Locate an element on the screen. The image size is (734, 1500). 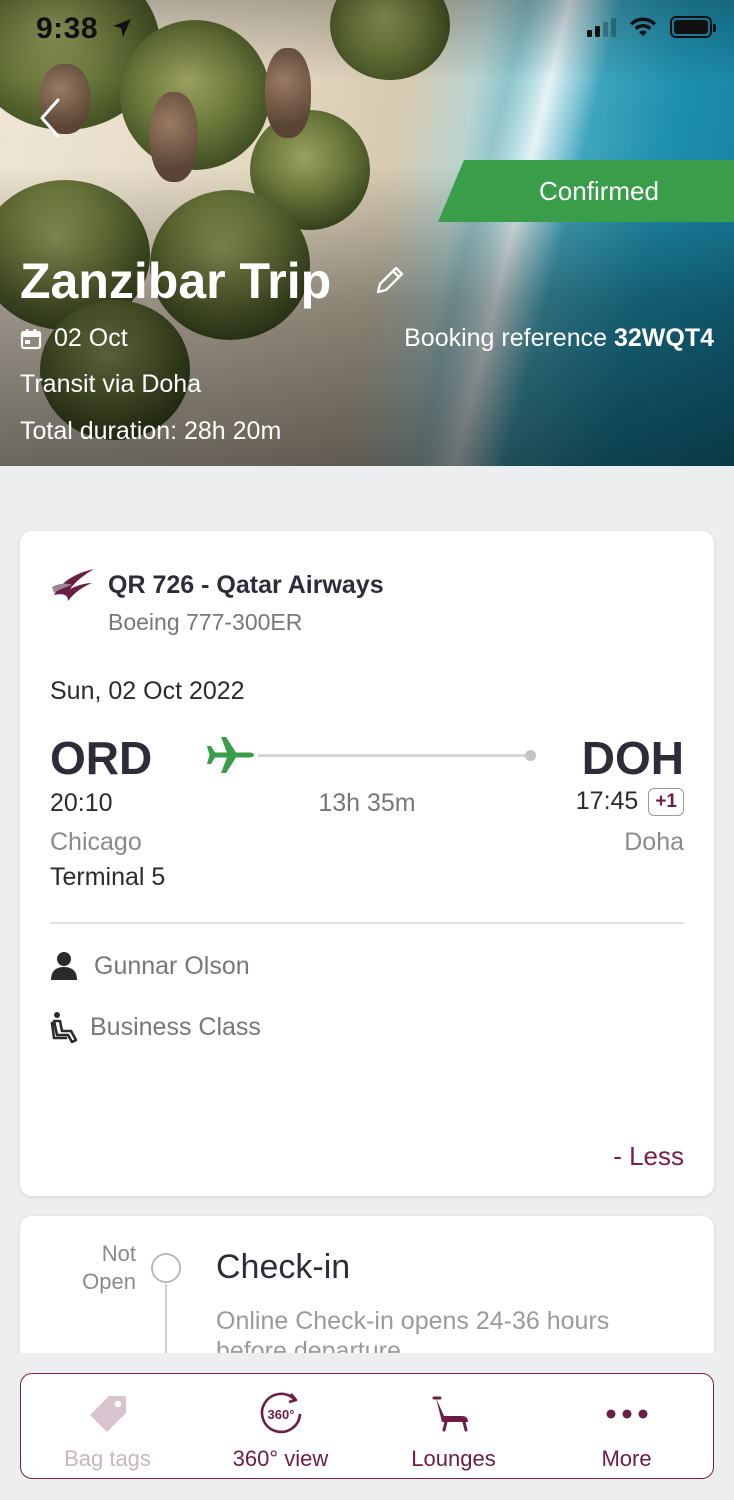
cellular-signal-icon is located at coordinates (601, 27).